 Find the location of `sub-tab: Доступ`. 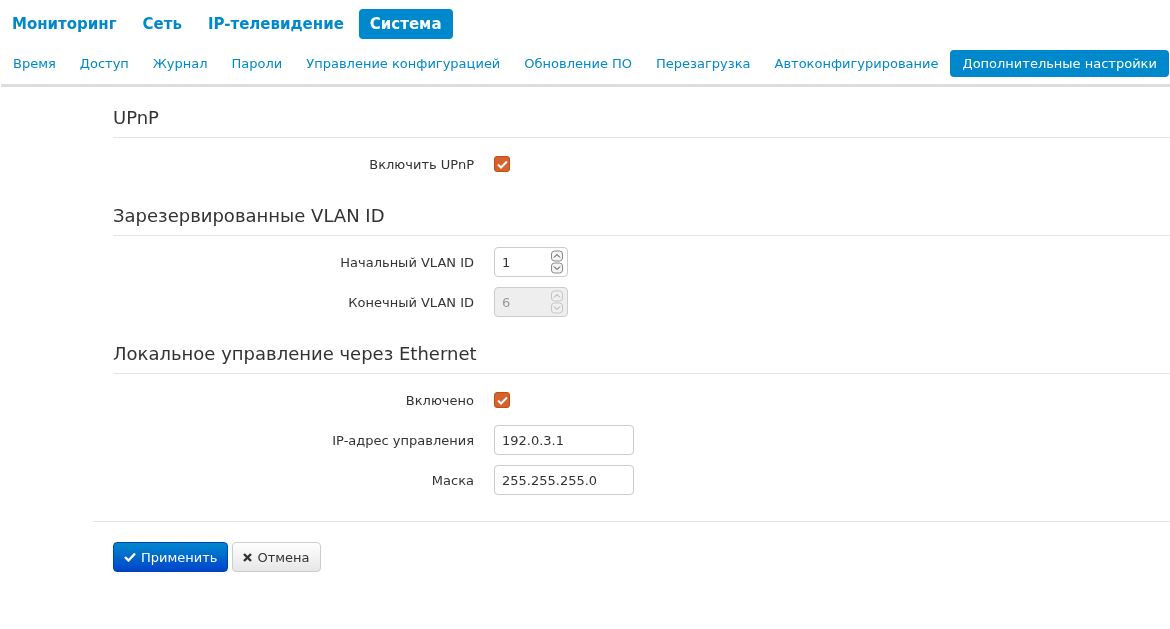

sub-tab: Доступ is located at coordinates (104, 63).